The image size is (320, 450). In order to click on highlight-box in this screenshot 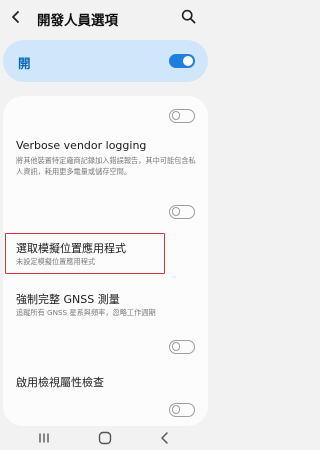, I will do `click(85, 253)`.